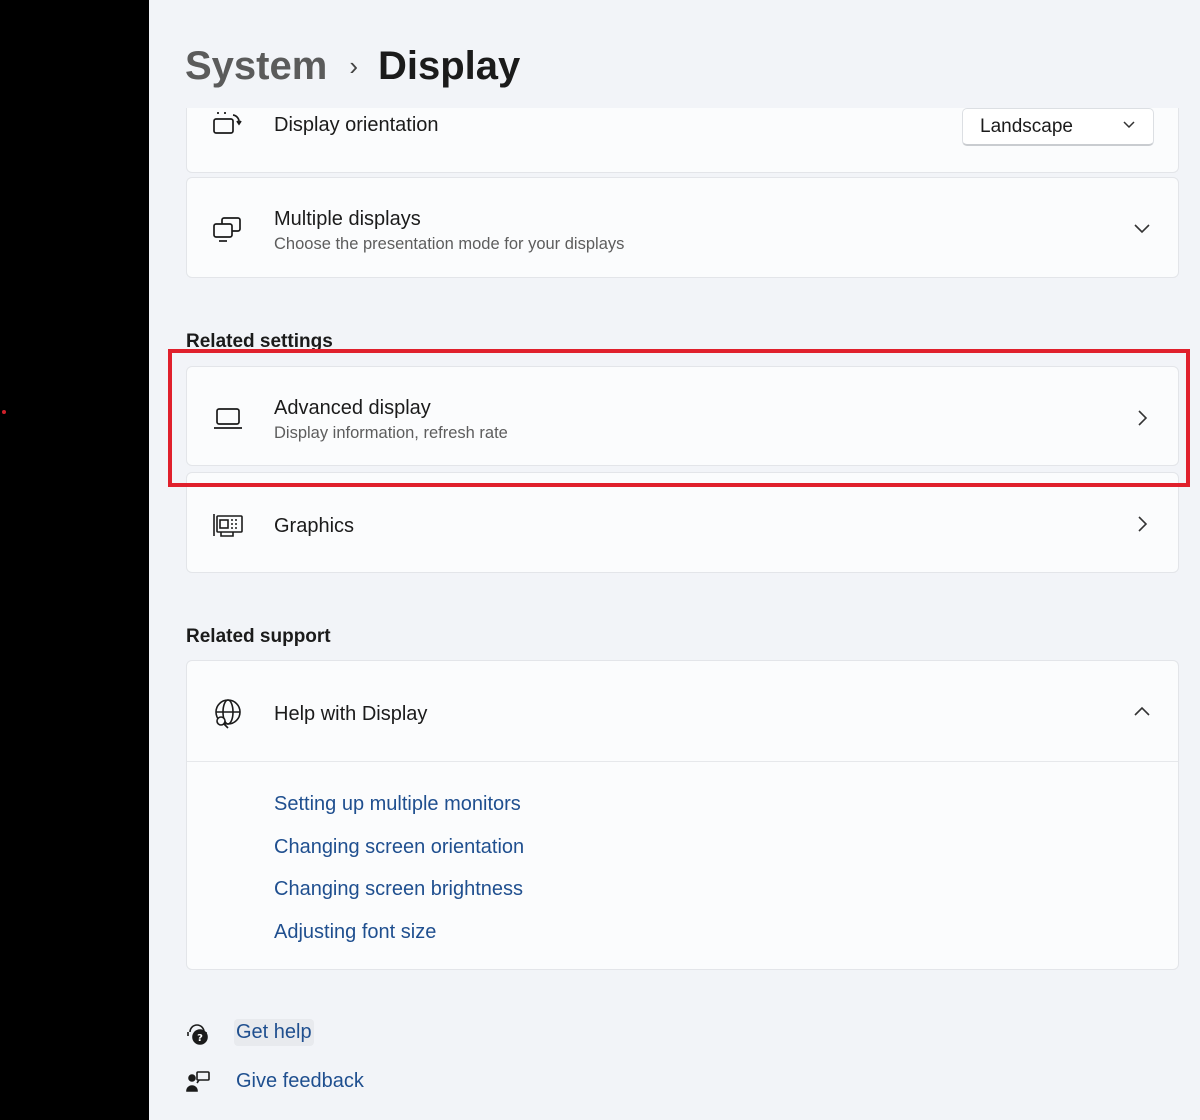  I want to click on graphics-row: Graphics, so click(682, 522).